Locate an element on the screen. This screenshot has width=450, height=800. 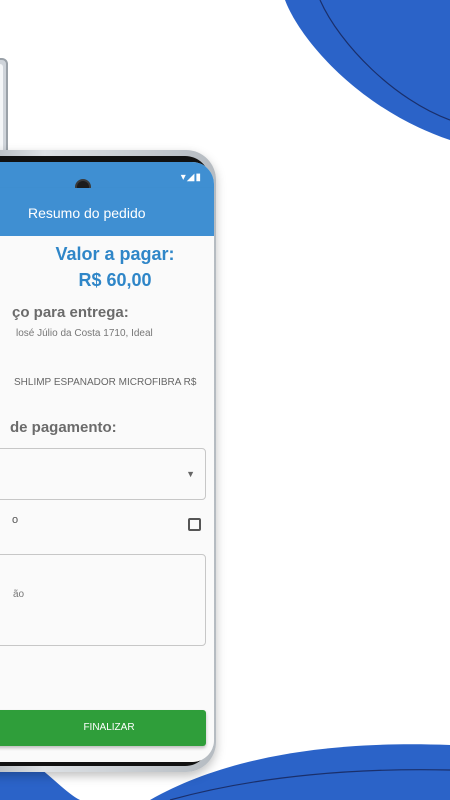
app-bar: Resumo do pedido is located at coordinates (107, 212).